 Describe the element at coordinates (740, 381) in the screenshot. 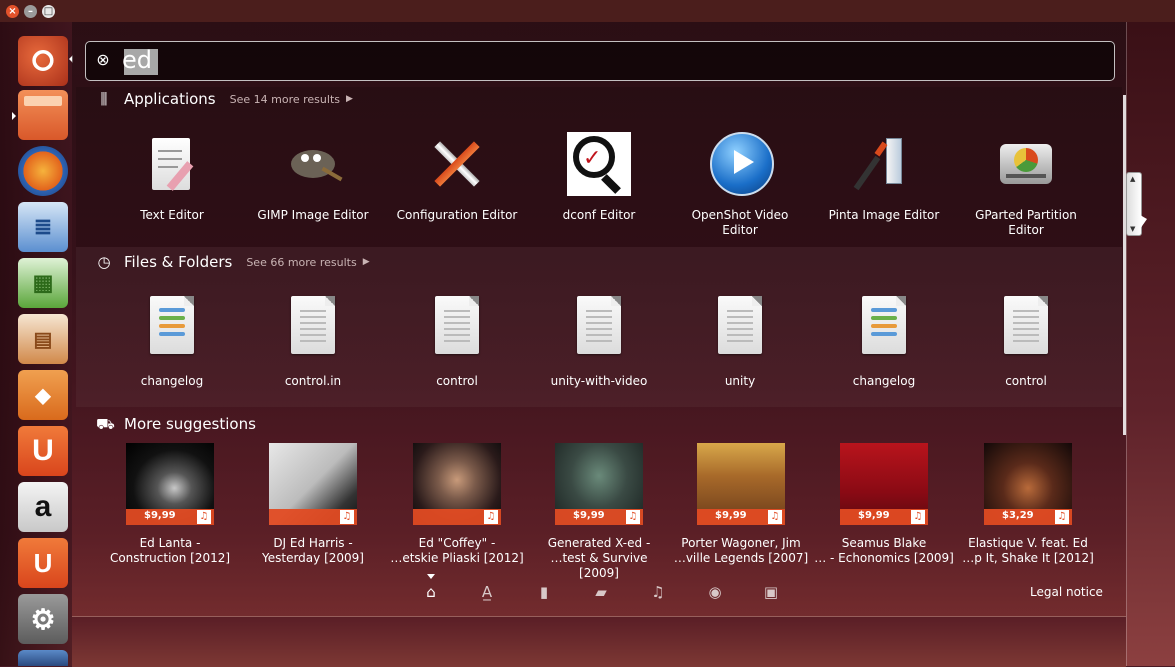

I see `file-label: unity` at that location.